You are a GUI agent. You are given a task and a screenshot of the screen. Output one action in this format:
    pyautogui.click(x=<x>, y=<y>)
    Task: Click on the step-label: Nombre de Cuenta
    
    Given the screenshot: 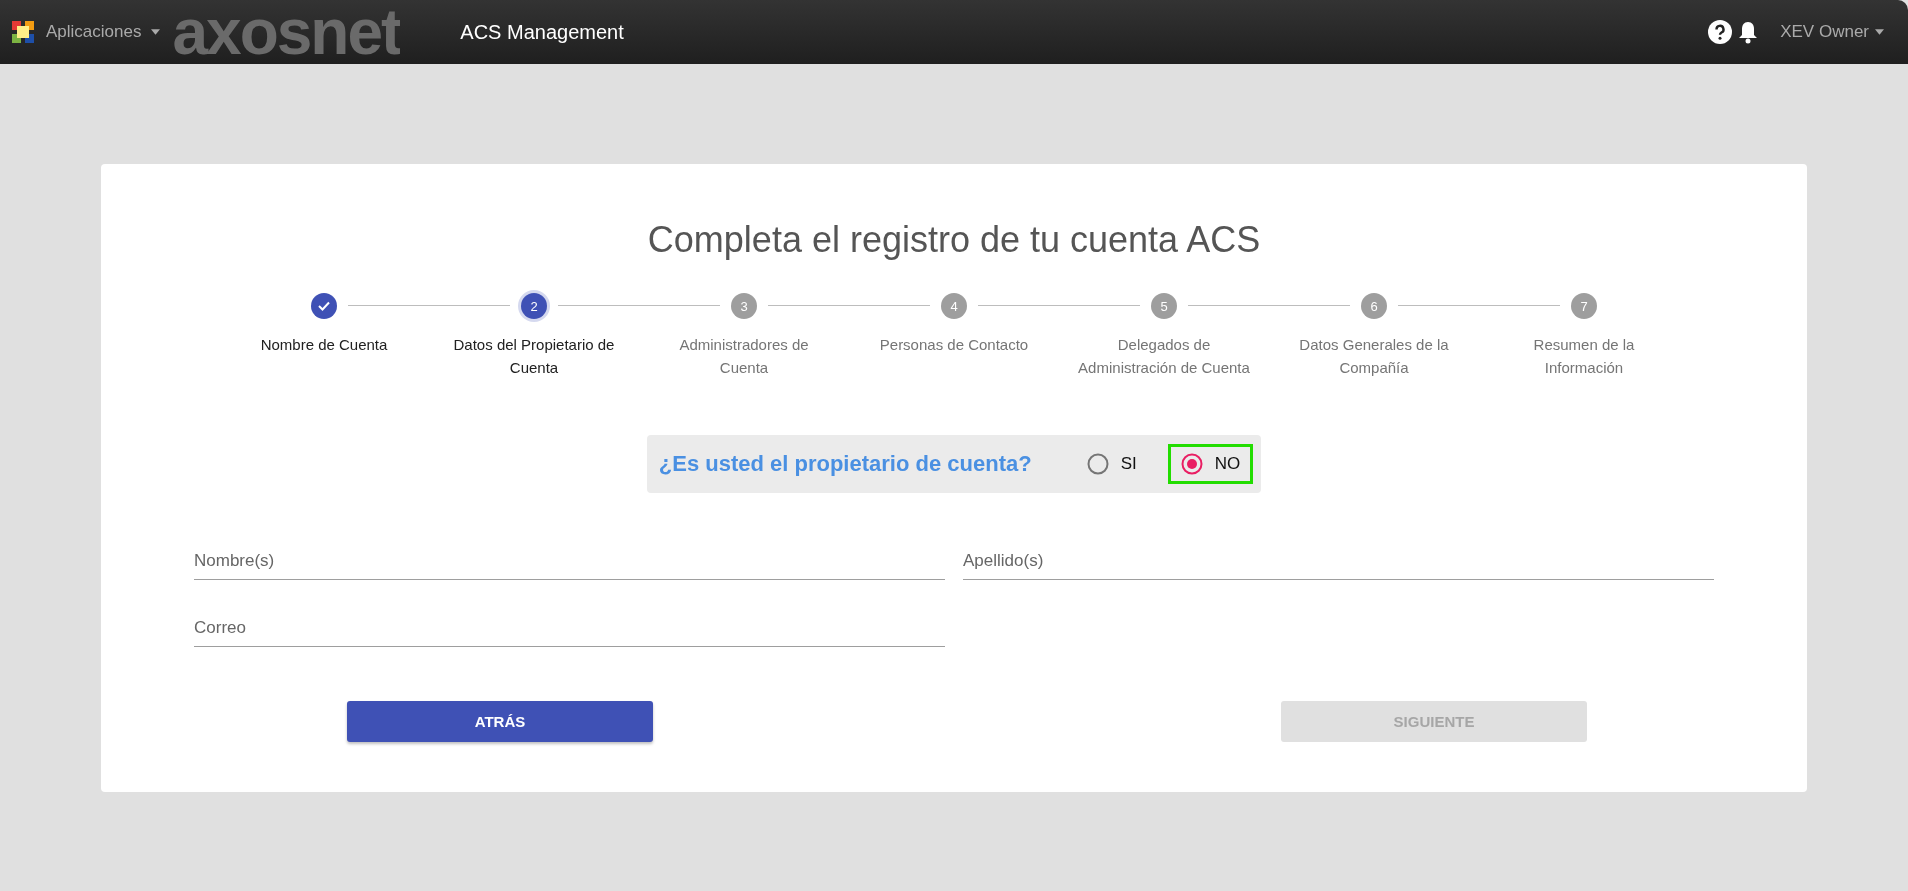 What is the action you would take?
    pyautogui.click(x=324, y=345)
    